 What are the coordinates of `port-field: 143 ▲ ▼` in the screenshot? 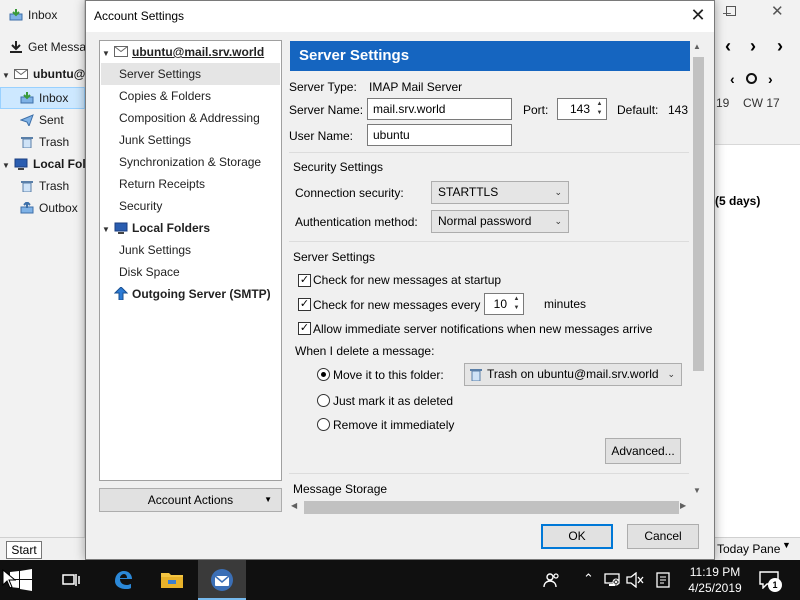 It's located at (582, 109).